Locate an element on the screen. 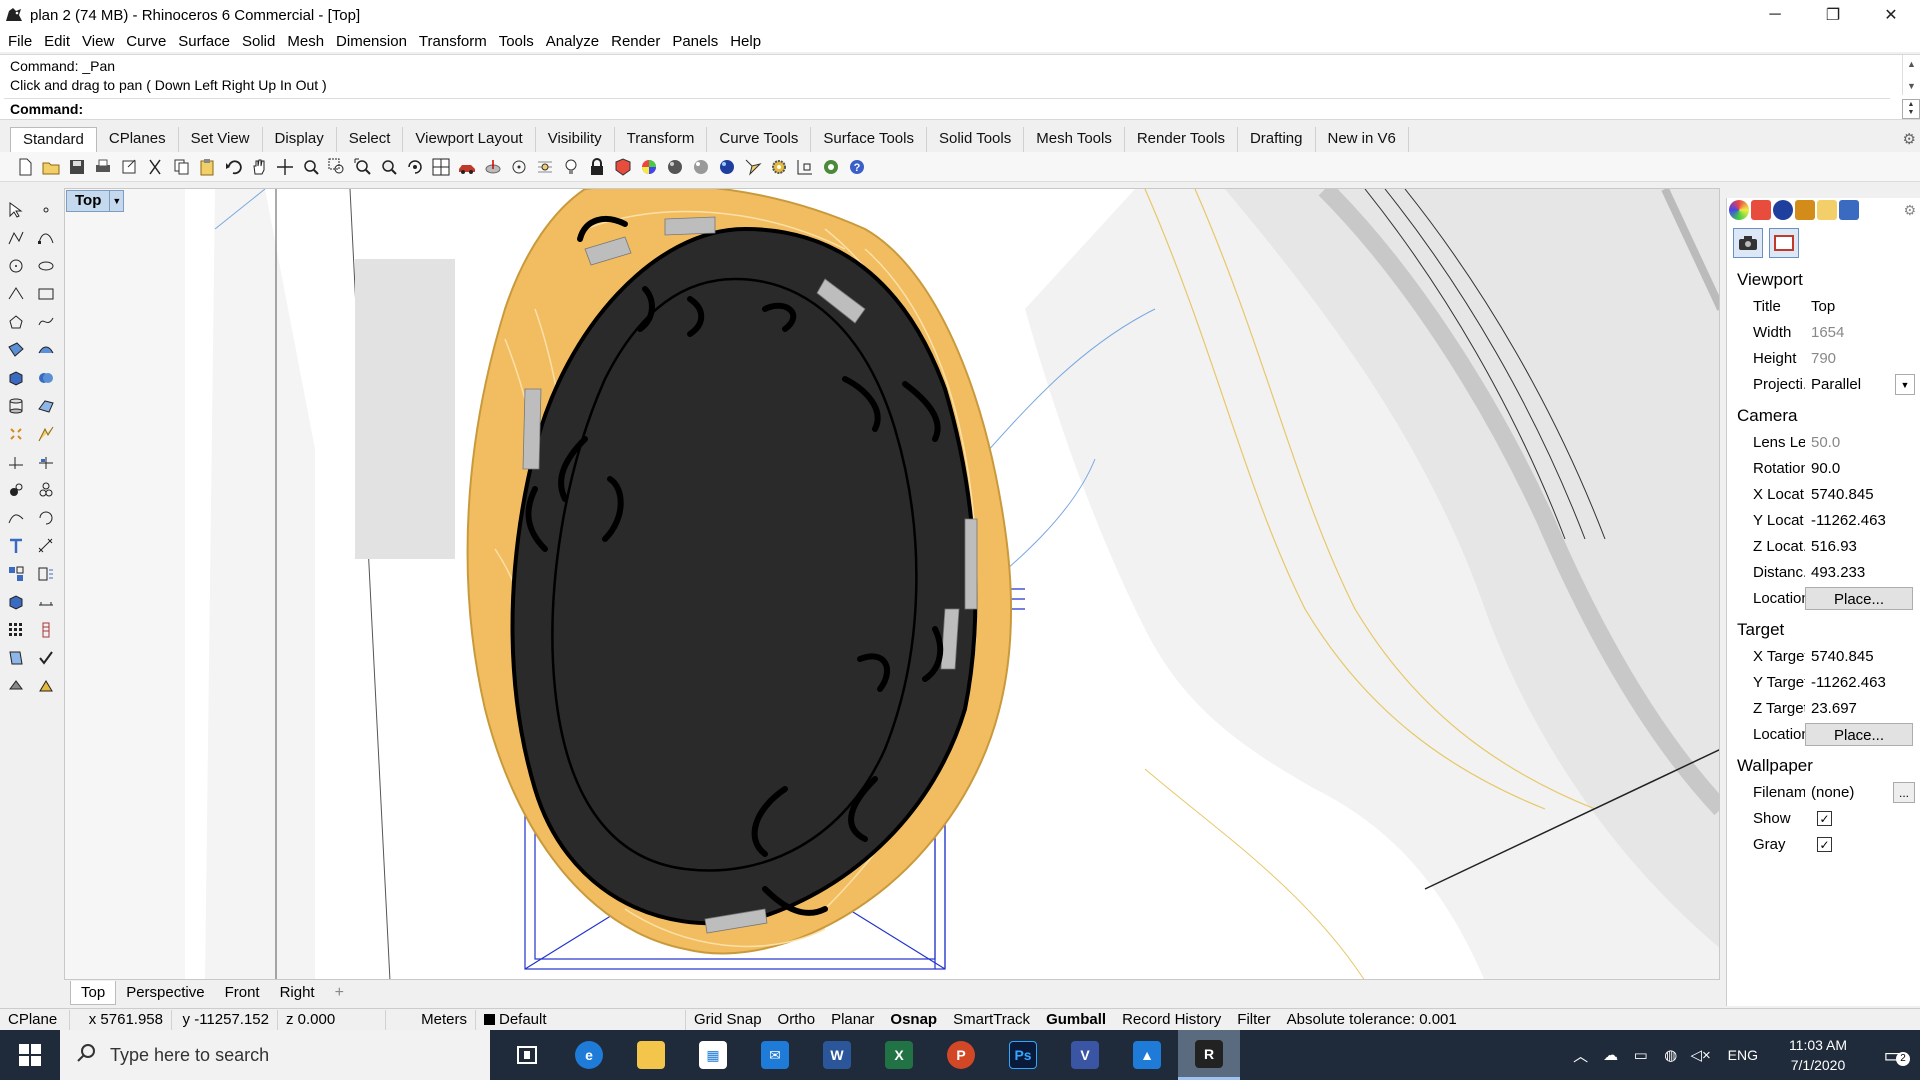  scroll-up-icon: ▲ is located at coordinates (1911, 64).